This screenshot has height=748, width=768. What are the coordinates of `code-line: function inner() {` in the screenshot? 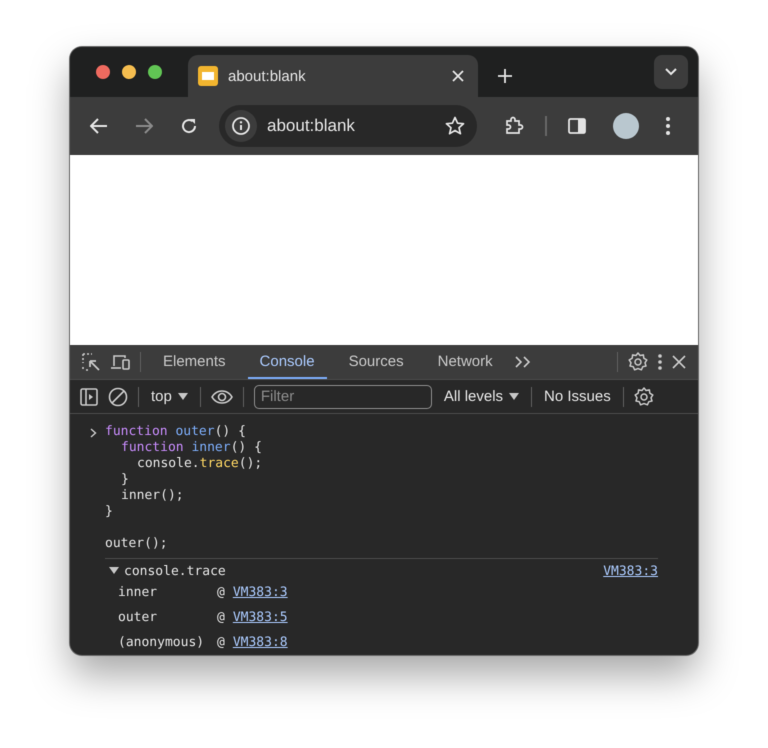 It's located at (191, 448).